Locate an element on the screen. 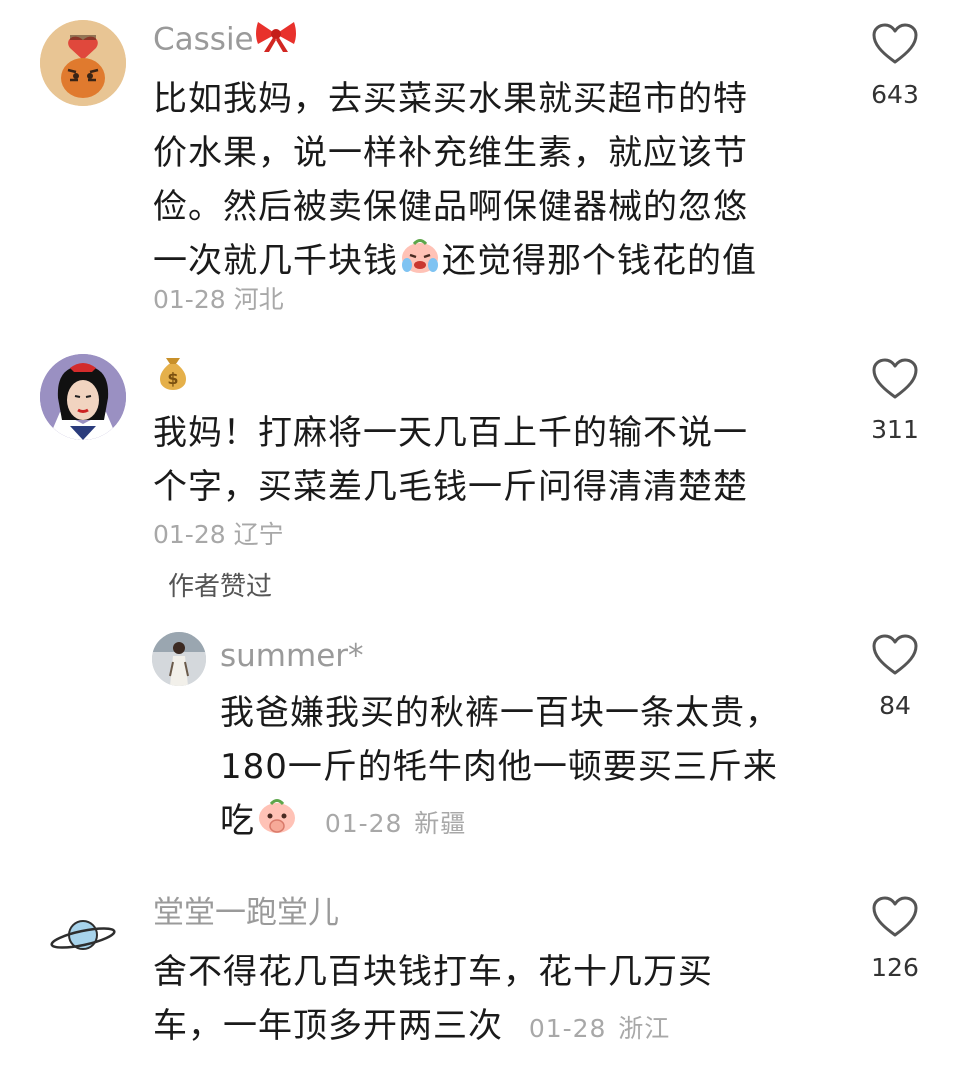 The height and width of the screenshot is (1092, 960). comment-text-span: 一次就几千块钱 is located at coordinates (275, 261).